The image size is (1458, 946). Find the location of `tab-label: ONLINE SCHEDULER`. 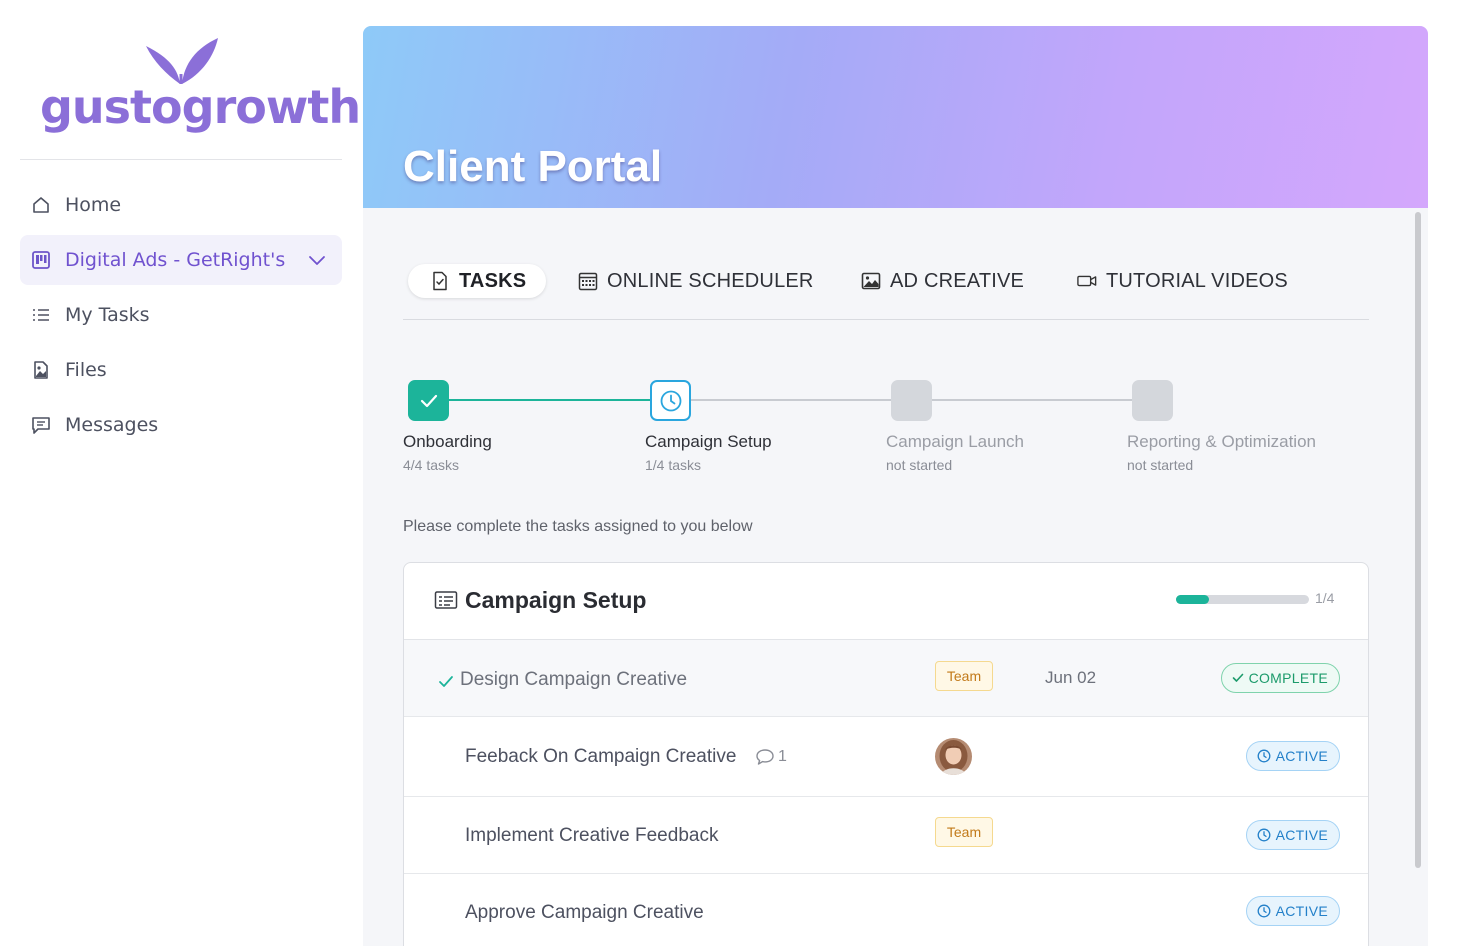

tab-label: ONLINE SCHEDULER is located at coordinates (710, 280).